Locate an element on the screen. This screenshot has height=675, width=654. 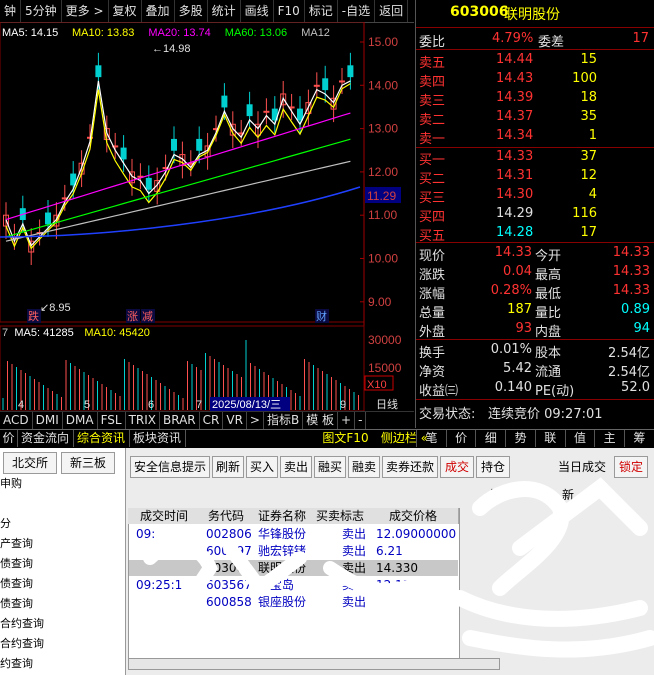
stat-value: 93 is located at coordinates (523, 328).